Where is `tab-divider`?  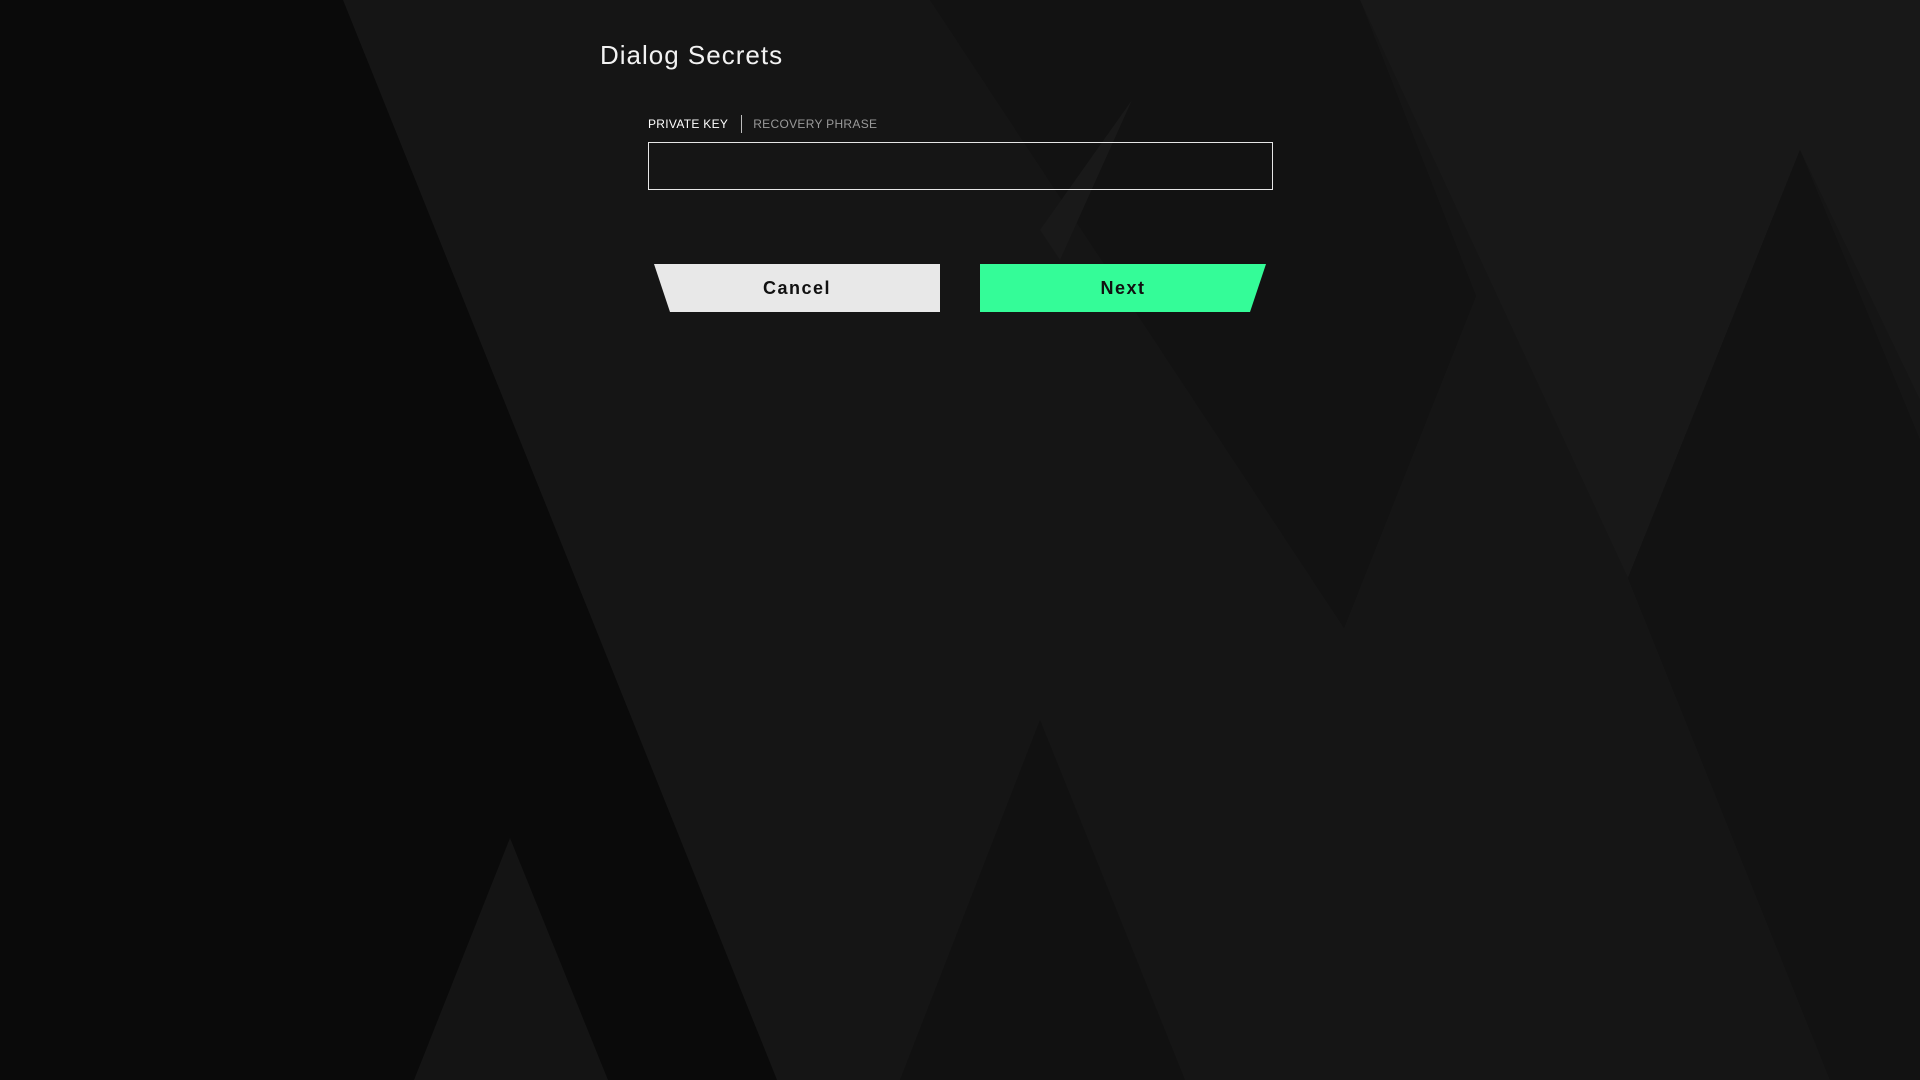
tab-divider is located at coordinates (742, 124).